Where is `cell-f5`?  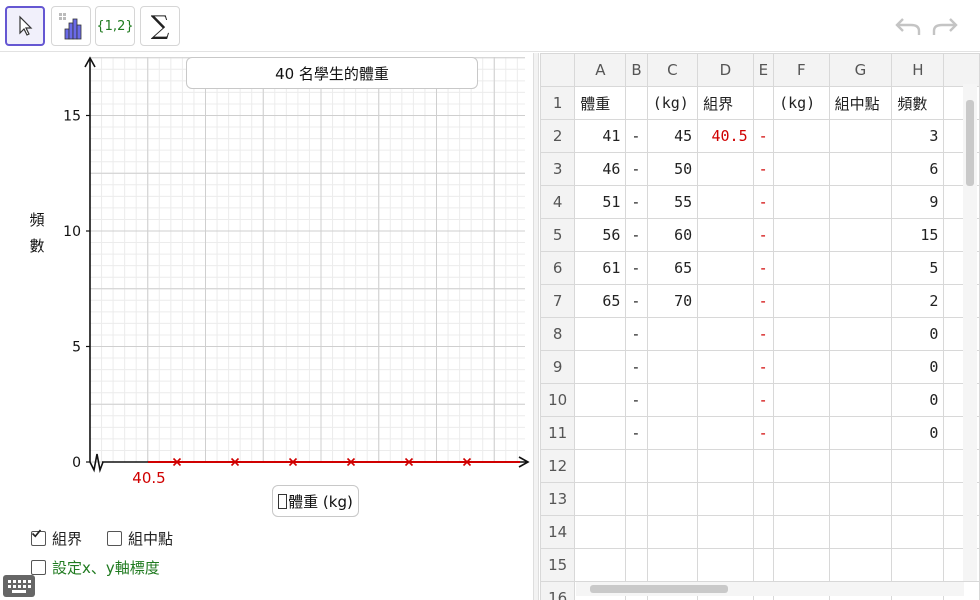 cell-f5 is located at coordinates (801, 235).